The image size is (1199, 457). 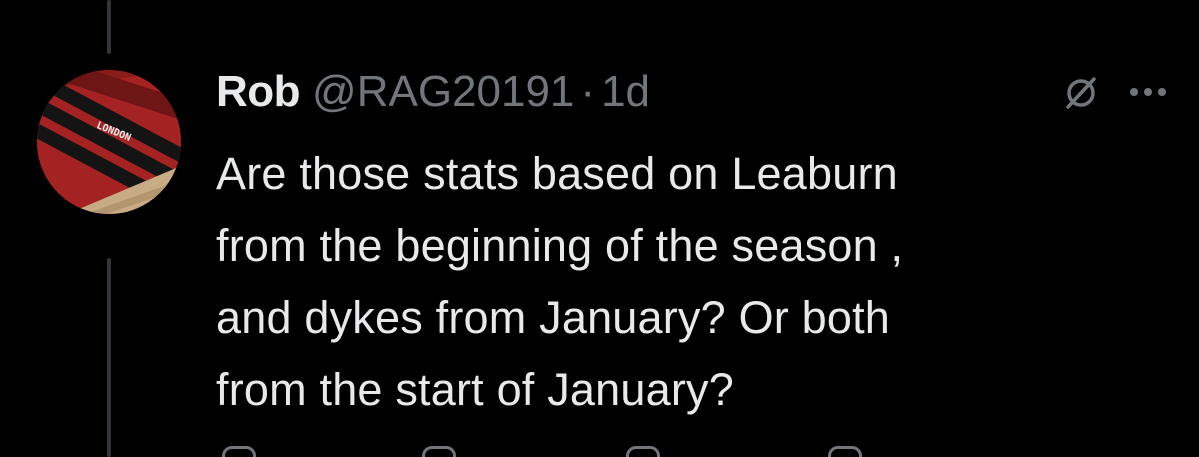 What do you see at coordinates (109, 27) in the screenshot?
I see `thread-line-top` at bounding box center [109, 27].